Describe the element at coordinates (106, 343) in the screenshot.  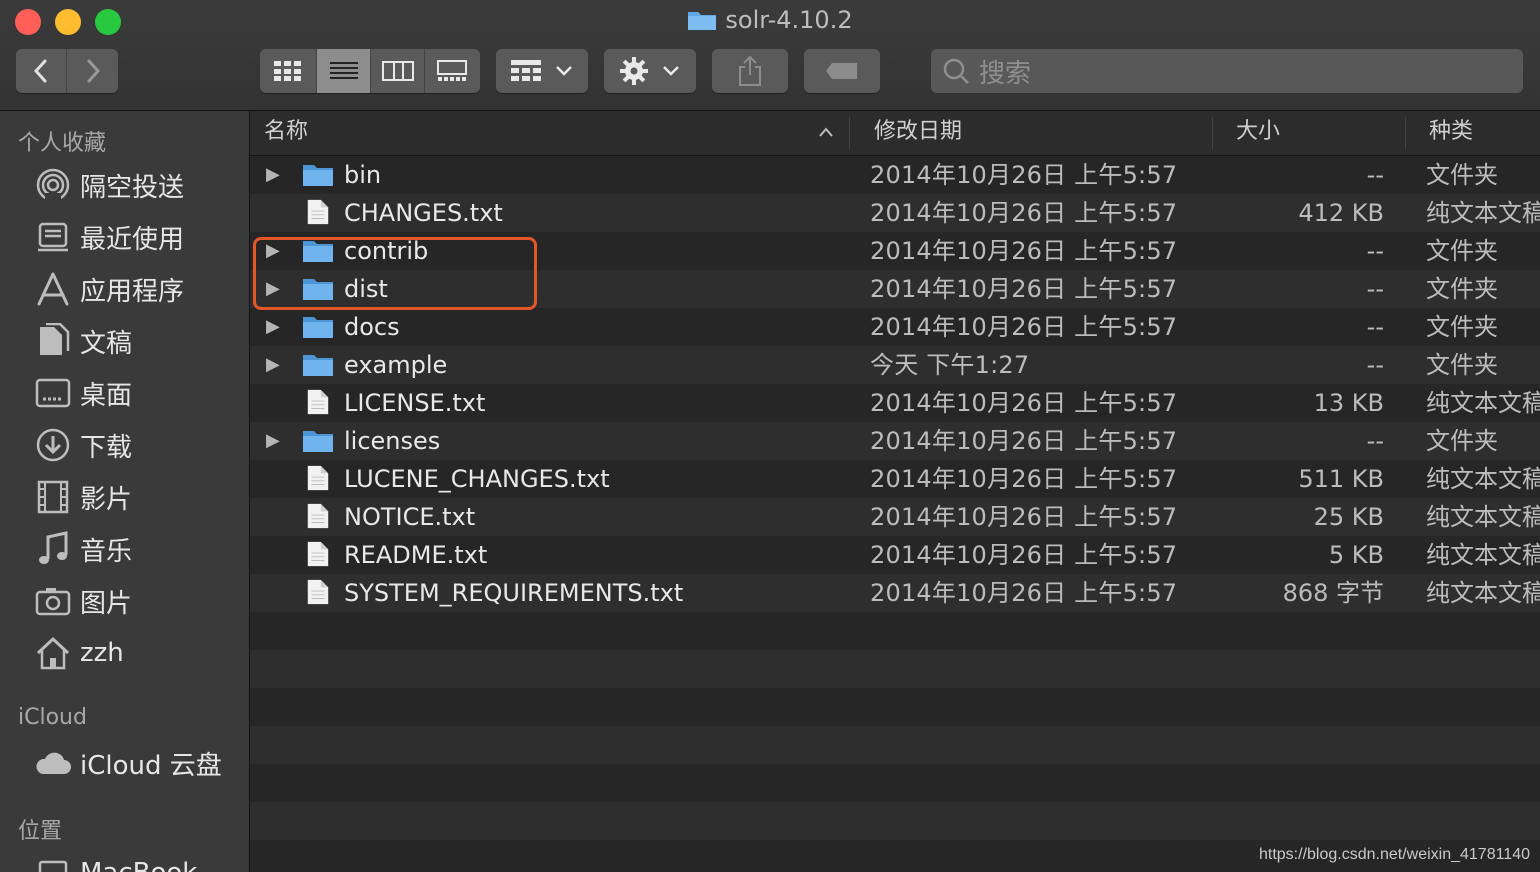
I see `sidebar-item-label: 文稿` at that location.